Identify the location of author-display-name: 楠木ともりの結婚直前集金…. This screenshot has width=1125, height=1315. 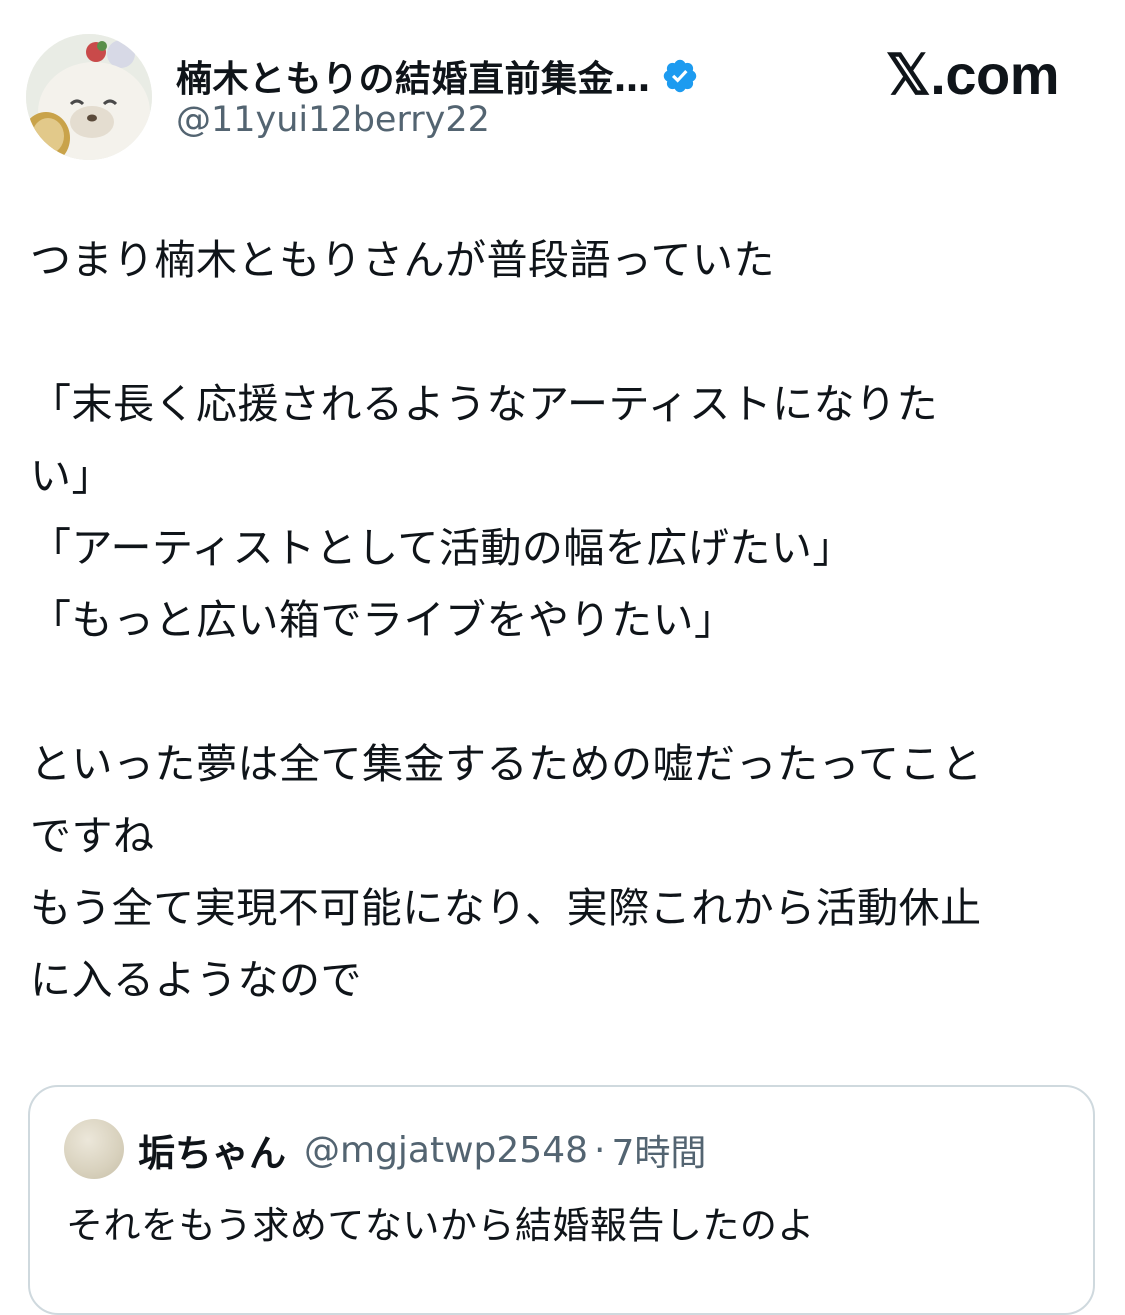
(413, 76).